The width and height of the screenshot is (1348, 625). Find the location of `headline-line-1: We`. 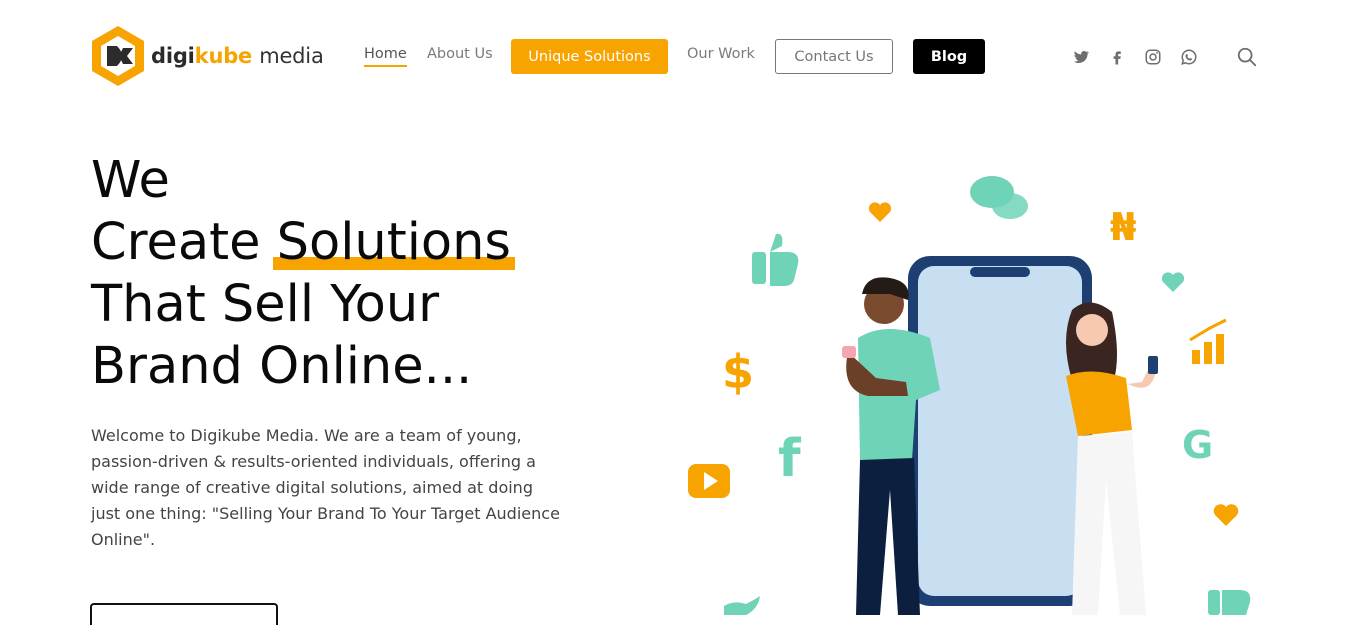

headline-line-1: We is located at coordinates (130, 180).